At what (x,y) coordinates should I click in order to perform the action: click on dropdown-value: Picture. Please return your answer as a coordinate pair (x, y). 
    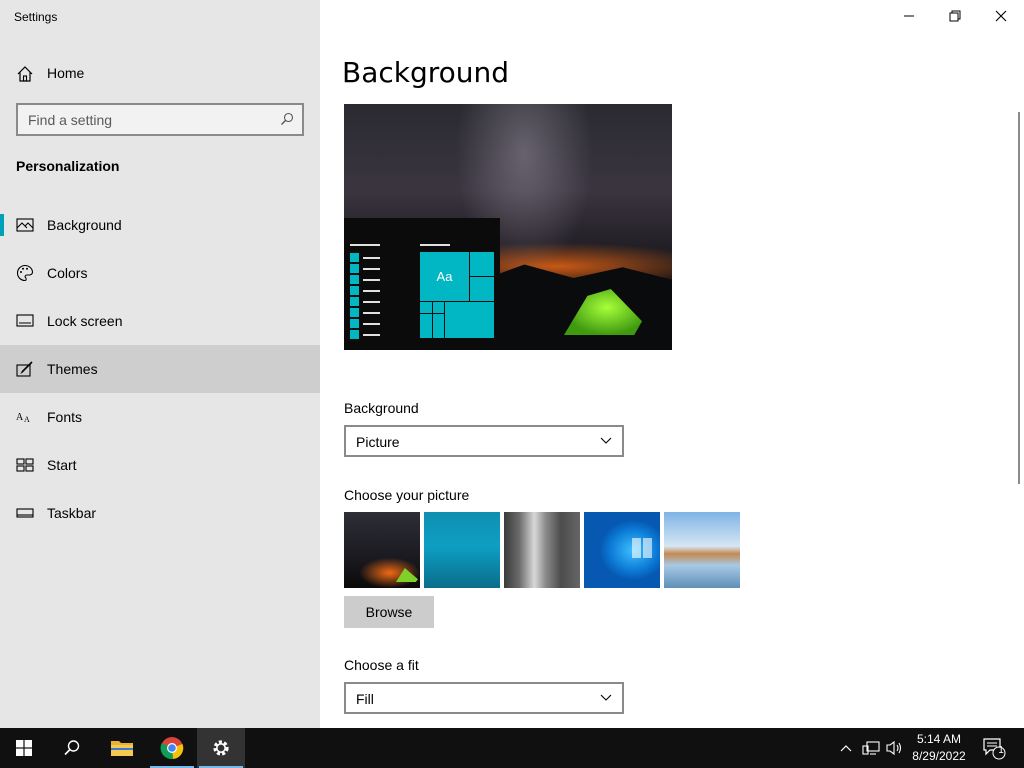
    Looking at the image, I should click on (378, 442).